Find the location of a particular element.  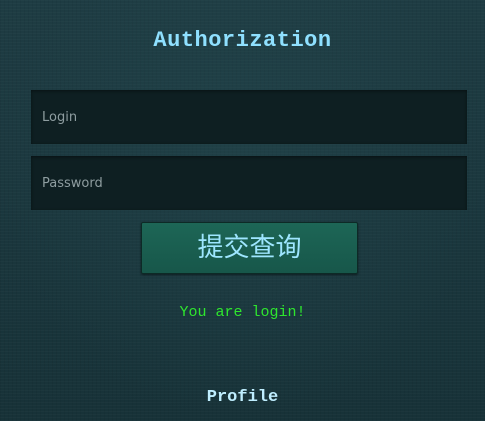

password-input is located at coordinates (249, 183).